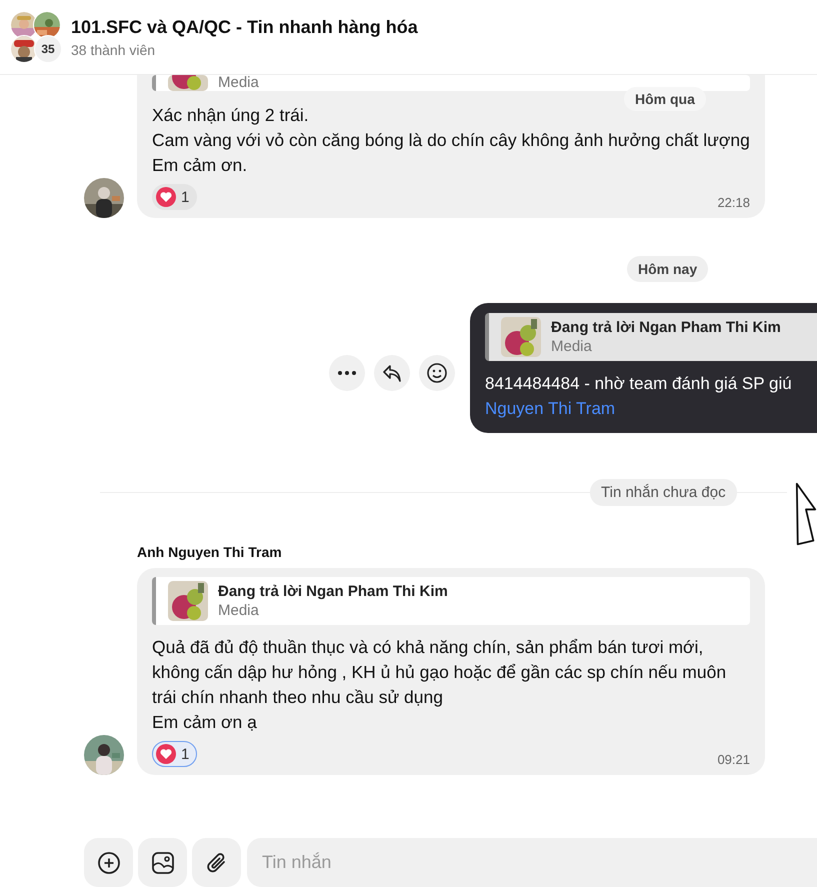 This screenshot has width=817, height=887. I want to click on message-text: 8414484484 - nhờ team đánh giá SP giú, so click(639, 384).